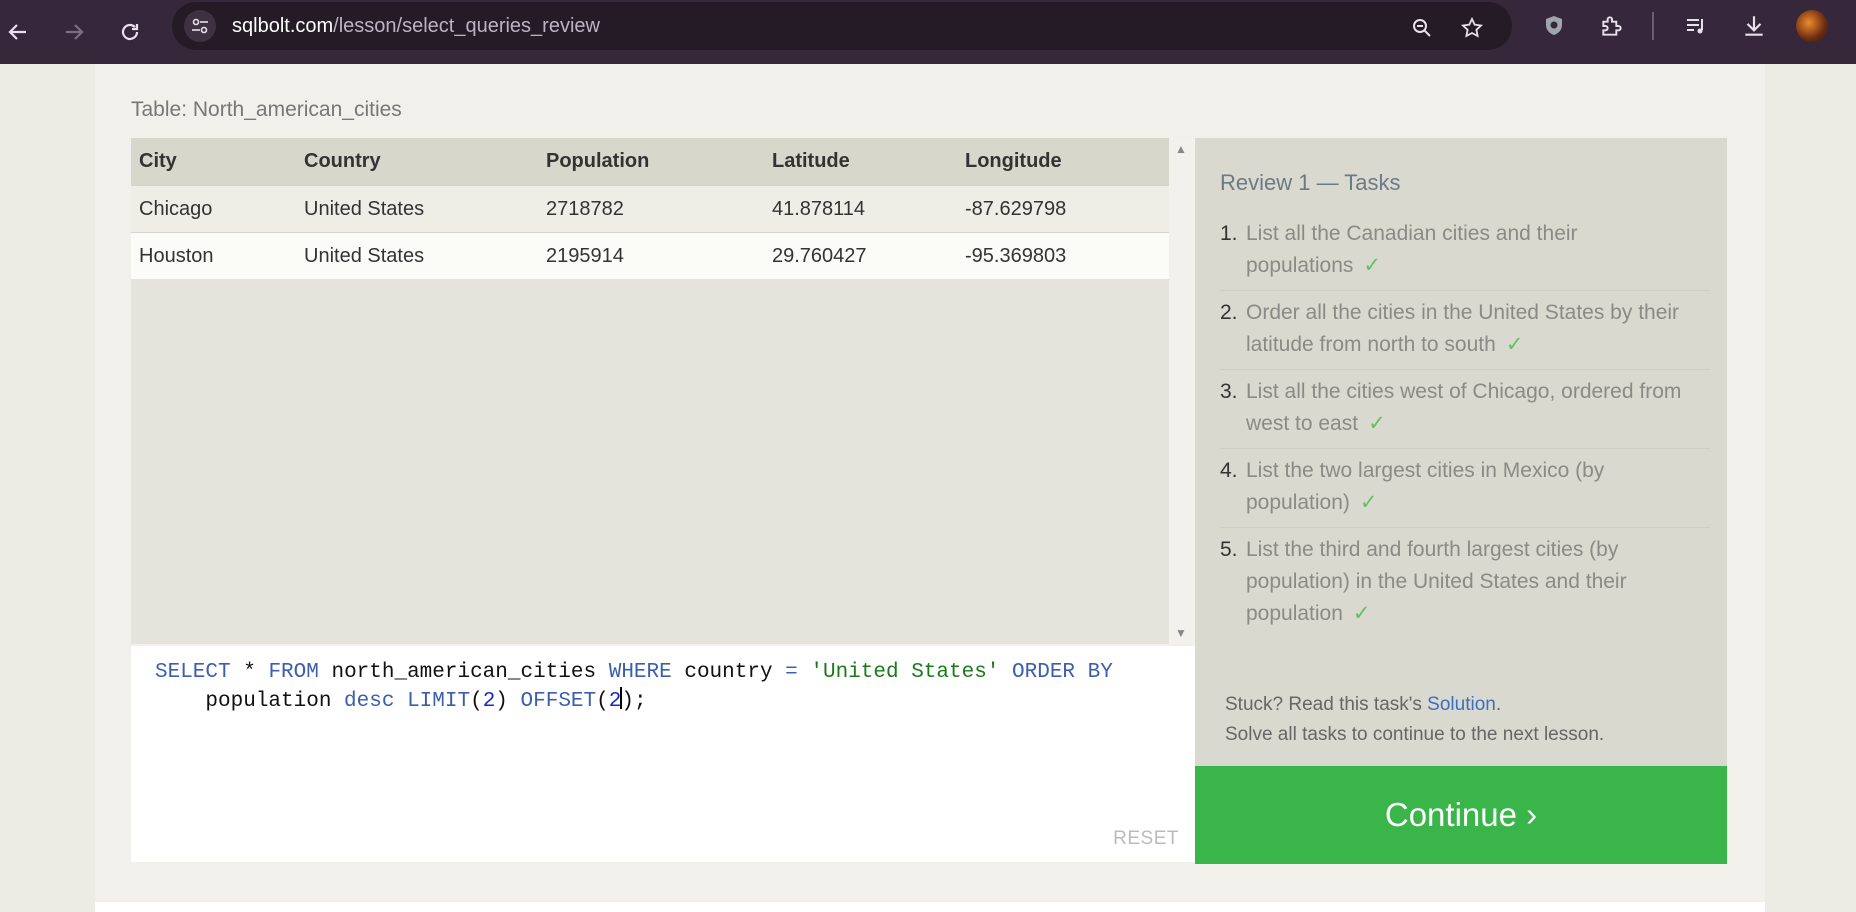 The image size is (1856, 912). What do you see at coordinates (213, 162) in the screenshot?
I see `column-header-city: City` at bounding box center [213, 162].